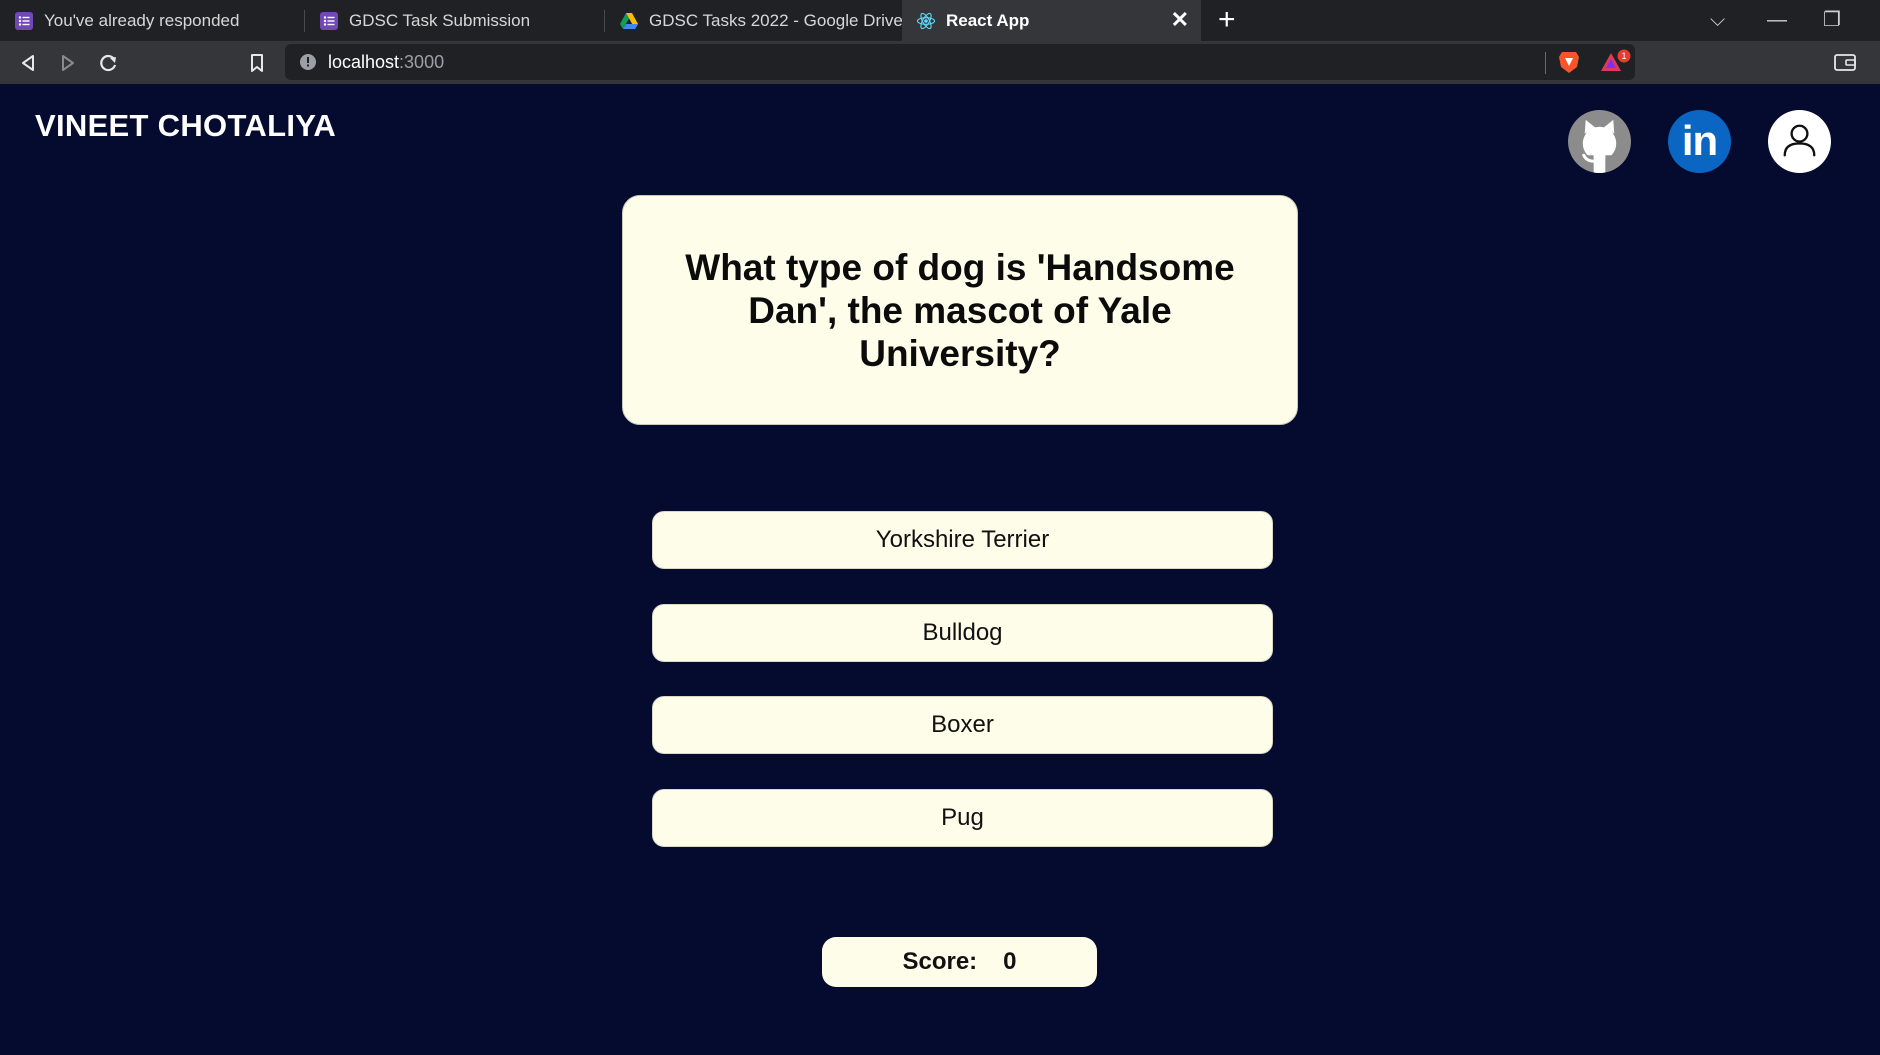 The image size is (1880, 1055). What do you see at coordinates (440, 20) in the screenshot?
I see `tab-title: GDSC Task Submission` at bounding box center [440, 20].